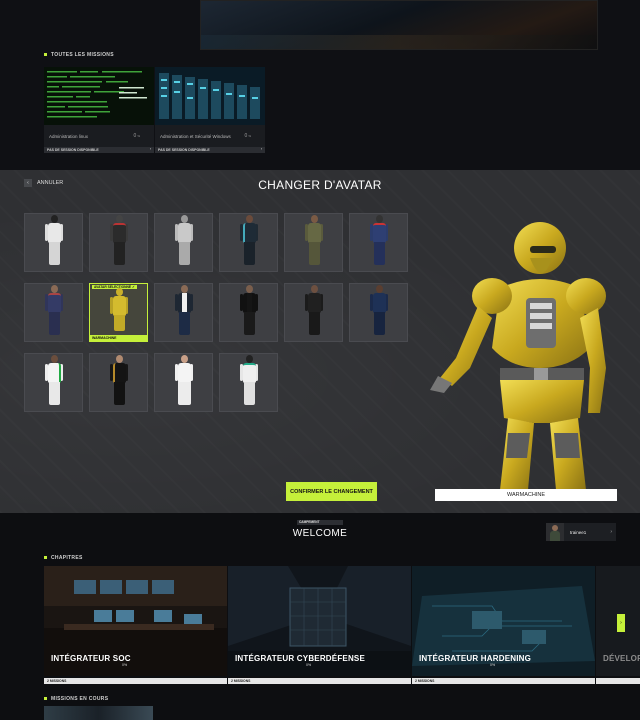  What do you see at coordinates (621, 658) in the screenshot?
I see `chapter-title: DÉVELOP` at bounding box center [621, 658].